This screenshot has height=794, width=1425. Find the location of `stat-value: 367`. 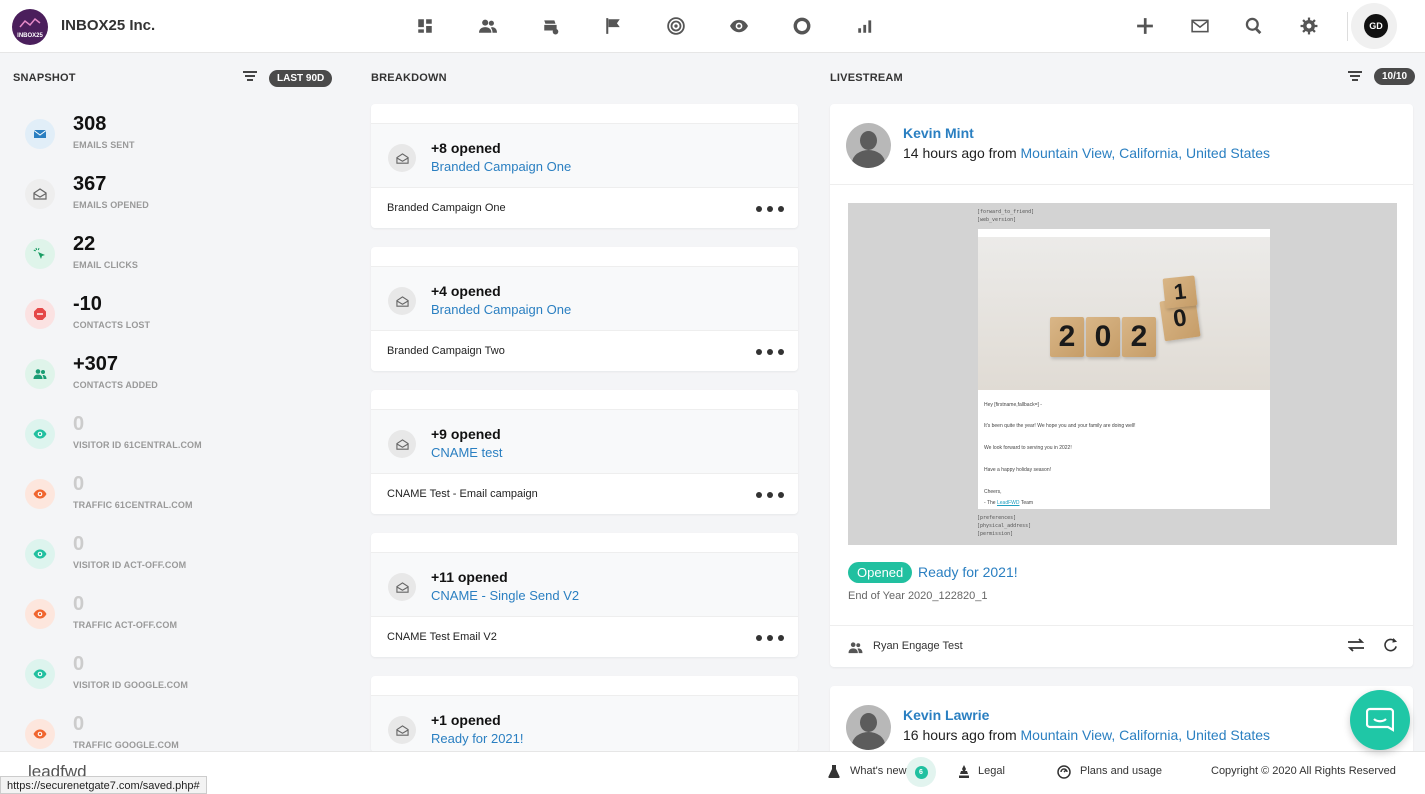

stat-value: 367 is located at coordinates (90, 184).